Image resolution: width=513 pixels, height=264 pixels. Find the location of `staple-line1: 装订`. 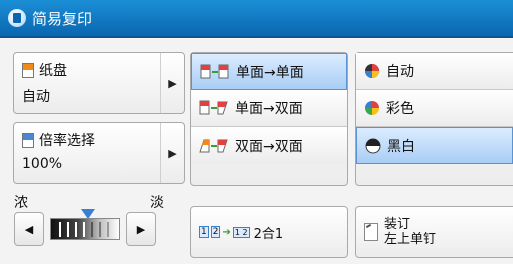

staple-line1: 装订 is located at coordinates (397, 224).